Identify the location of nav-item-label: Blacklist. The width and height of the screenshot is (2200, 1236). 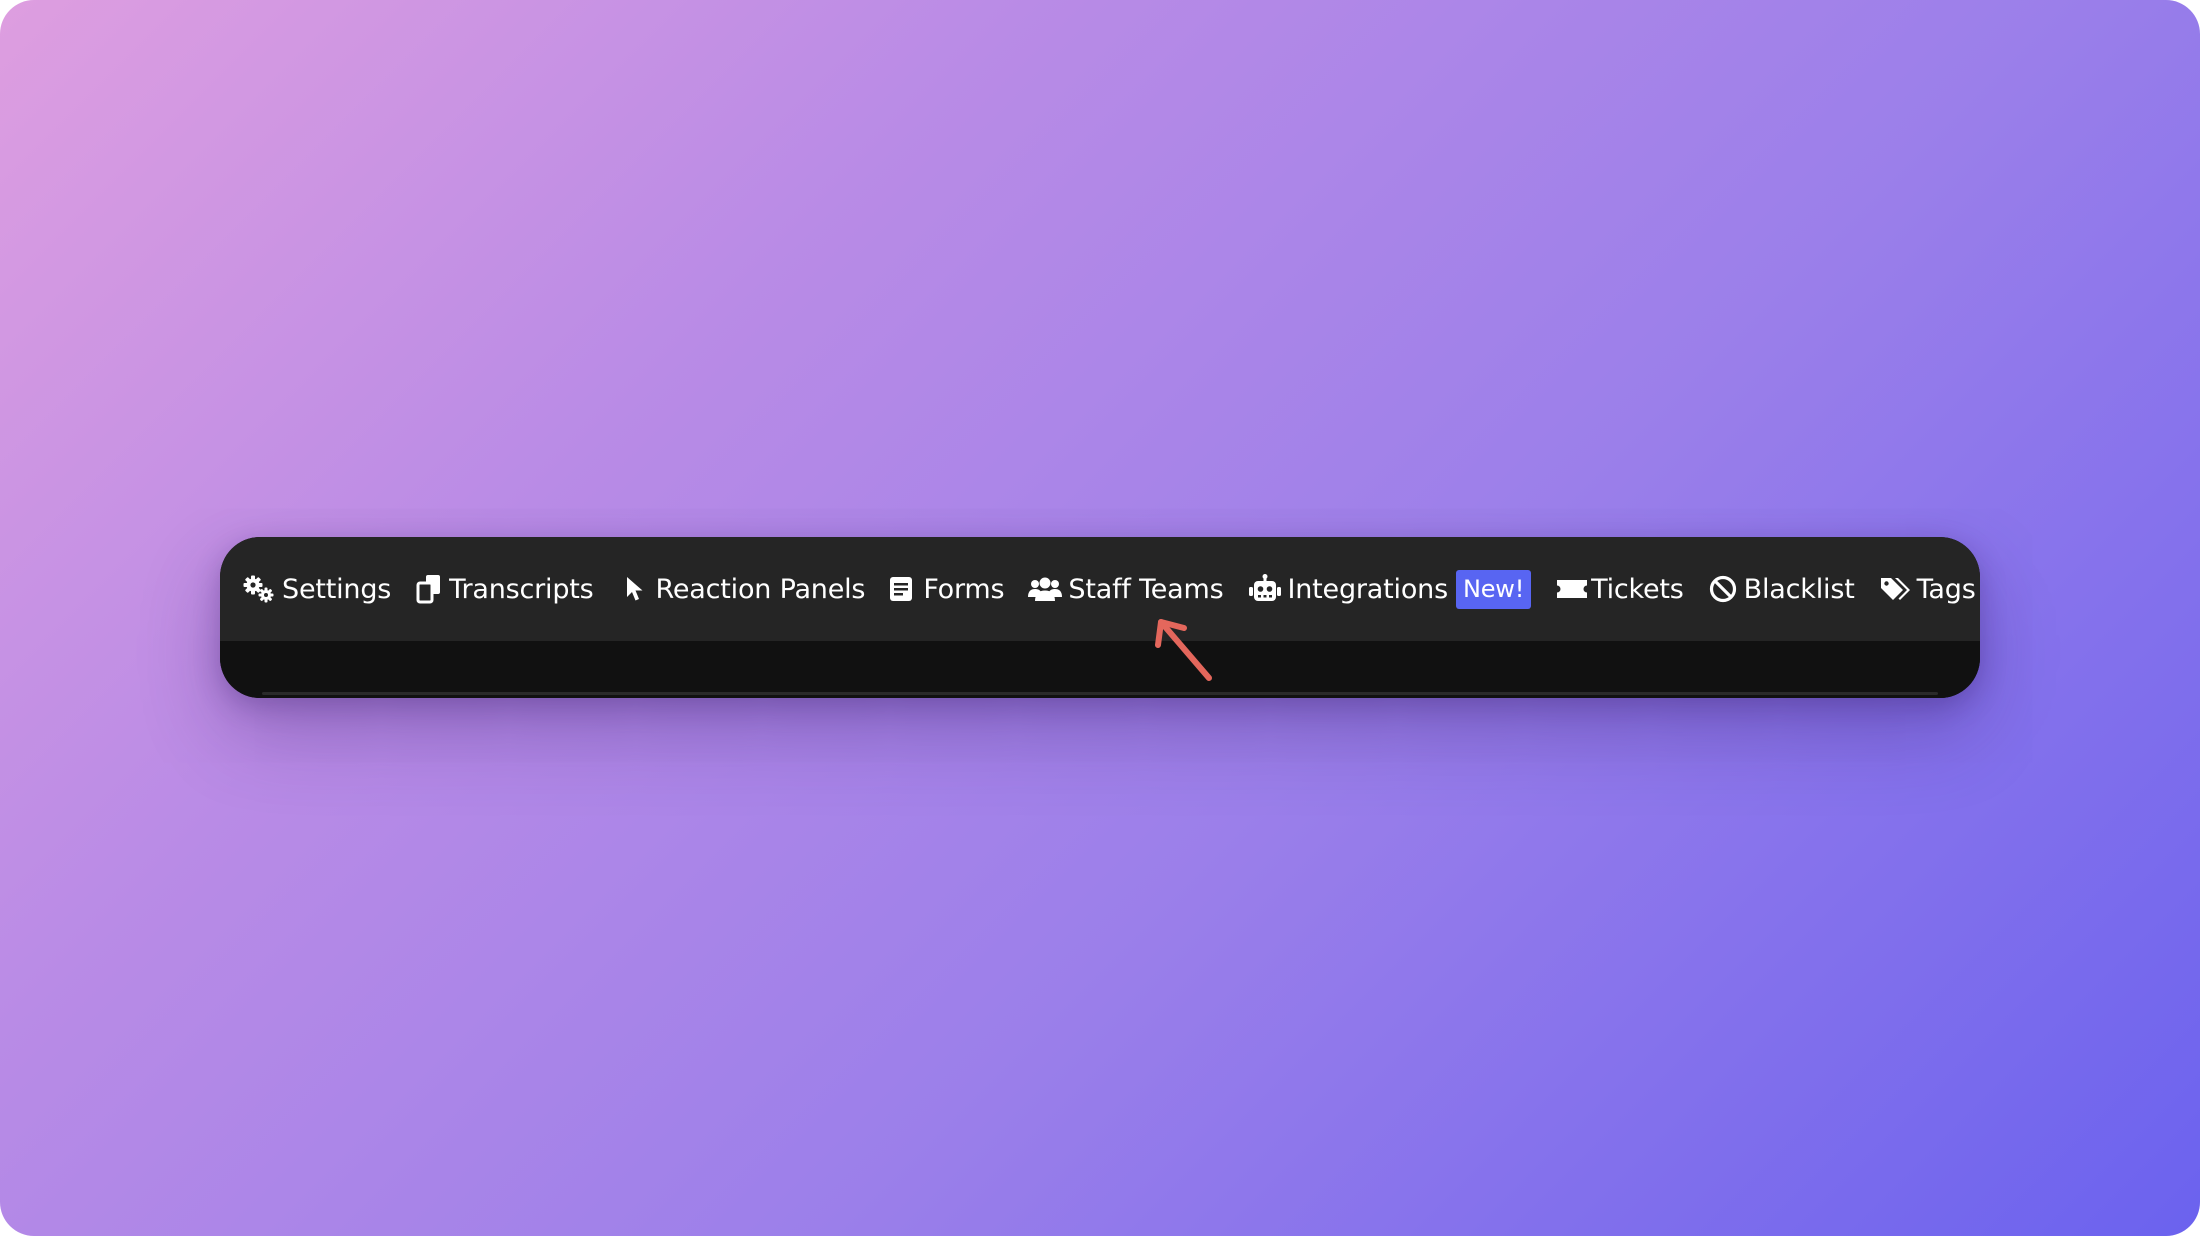
(1799, 589).